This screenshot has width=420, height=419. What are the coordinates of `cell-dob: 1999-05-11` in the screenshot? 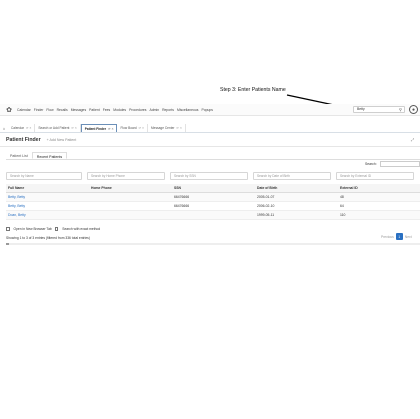 It's located at (296, 215).